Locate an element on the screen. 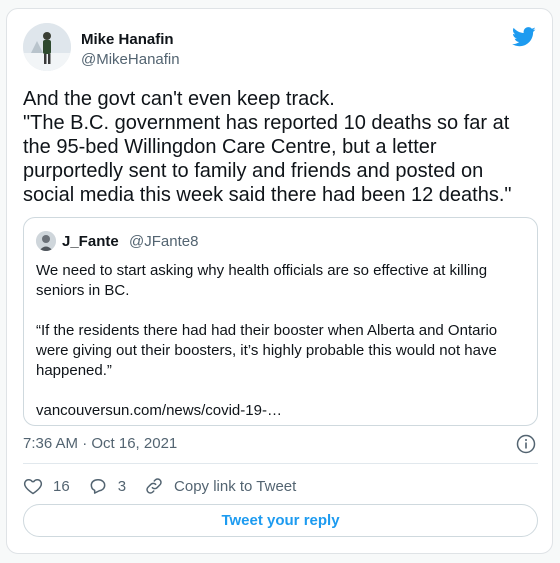 The width and height of the screenshot is (560, 563). copy-link-button: Copy link to Tweet is located at coordinates (220, 486).